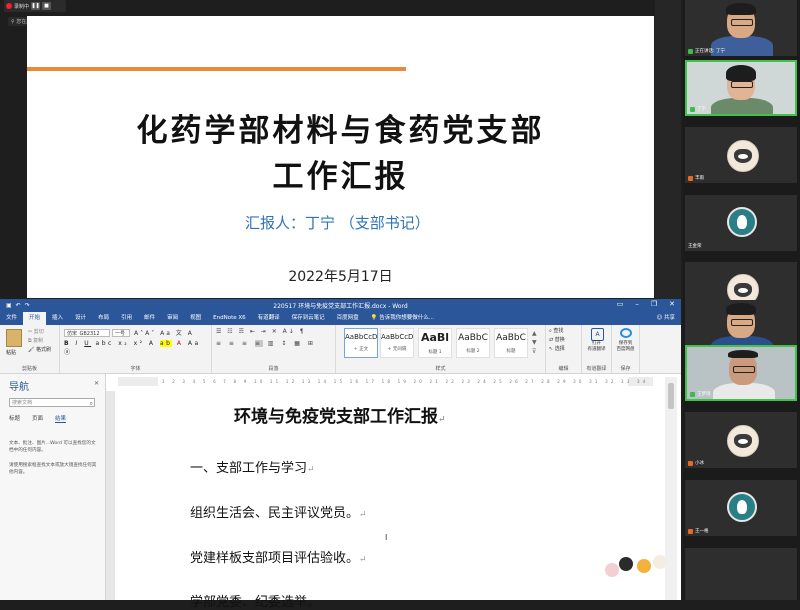  Describe the element at coordinates (741, 223) in the screenshot. I see `participant-tile: 王金荣` at that location.